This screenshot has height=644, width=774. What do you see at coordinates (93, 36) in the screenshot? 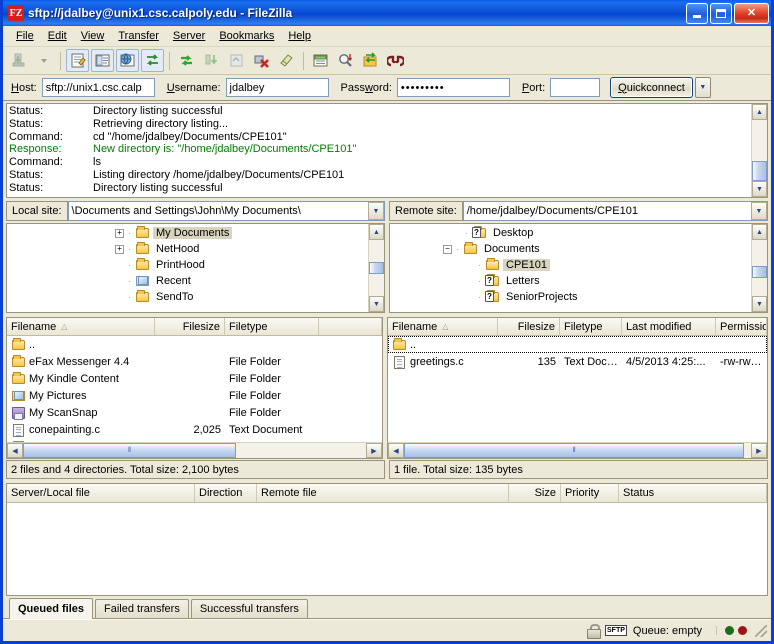
I see `menu-view: View` at bounding box center [93, 36].